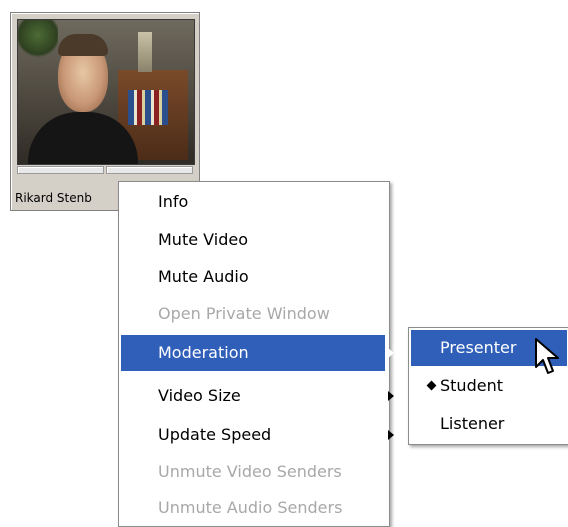 Image resolution: width=568 pixels, height=527 pixels. What do you see at coordinates (250, 471) in the screenshot?
I see `menu-item-label: Unmute Video Senders` at bounding box center [250, 471].